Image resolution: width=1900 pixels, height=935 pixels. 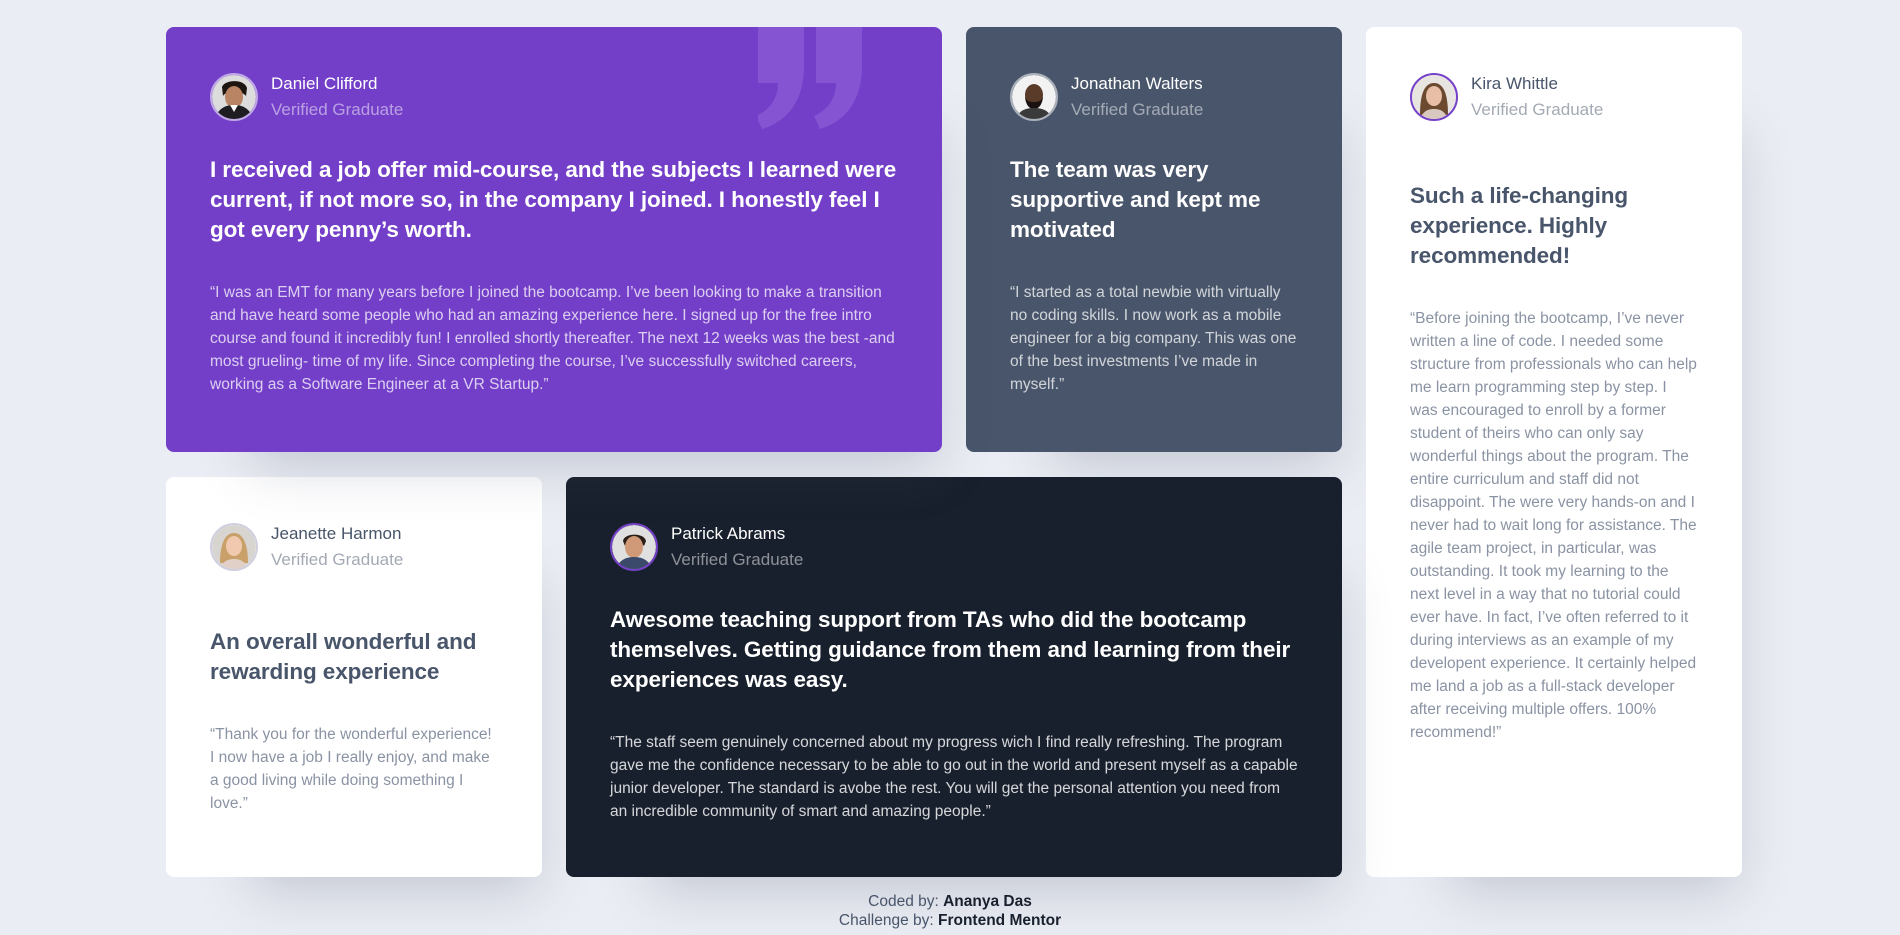 I want to click on author-name: Jeanette Harmon, so click(x=336, y=533).